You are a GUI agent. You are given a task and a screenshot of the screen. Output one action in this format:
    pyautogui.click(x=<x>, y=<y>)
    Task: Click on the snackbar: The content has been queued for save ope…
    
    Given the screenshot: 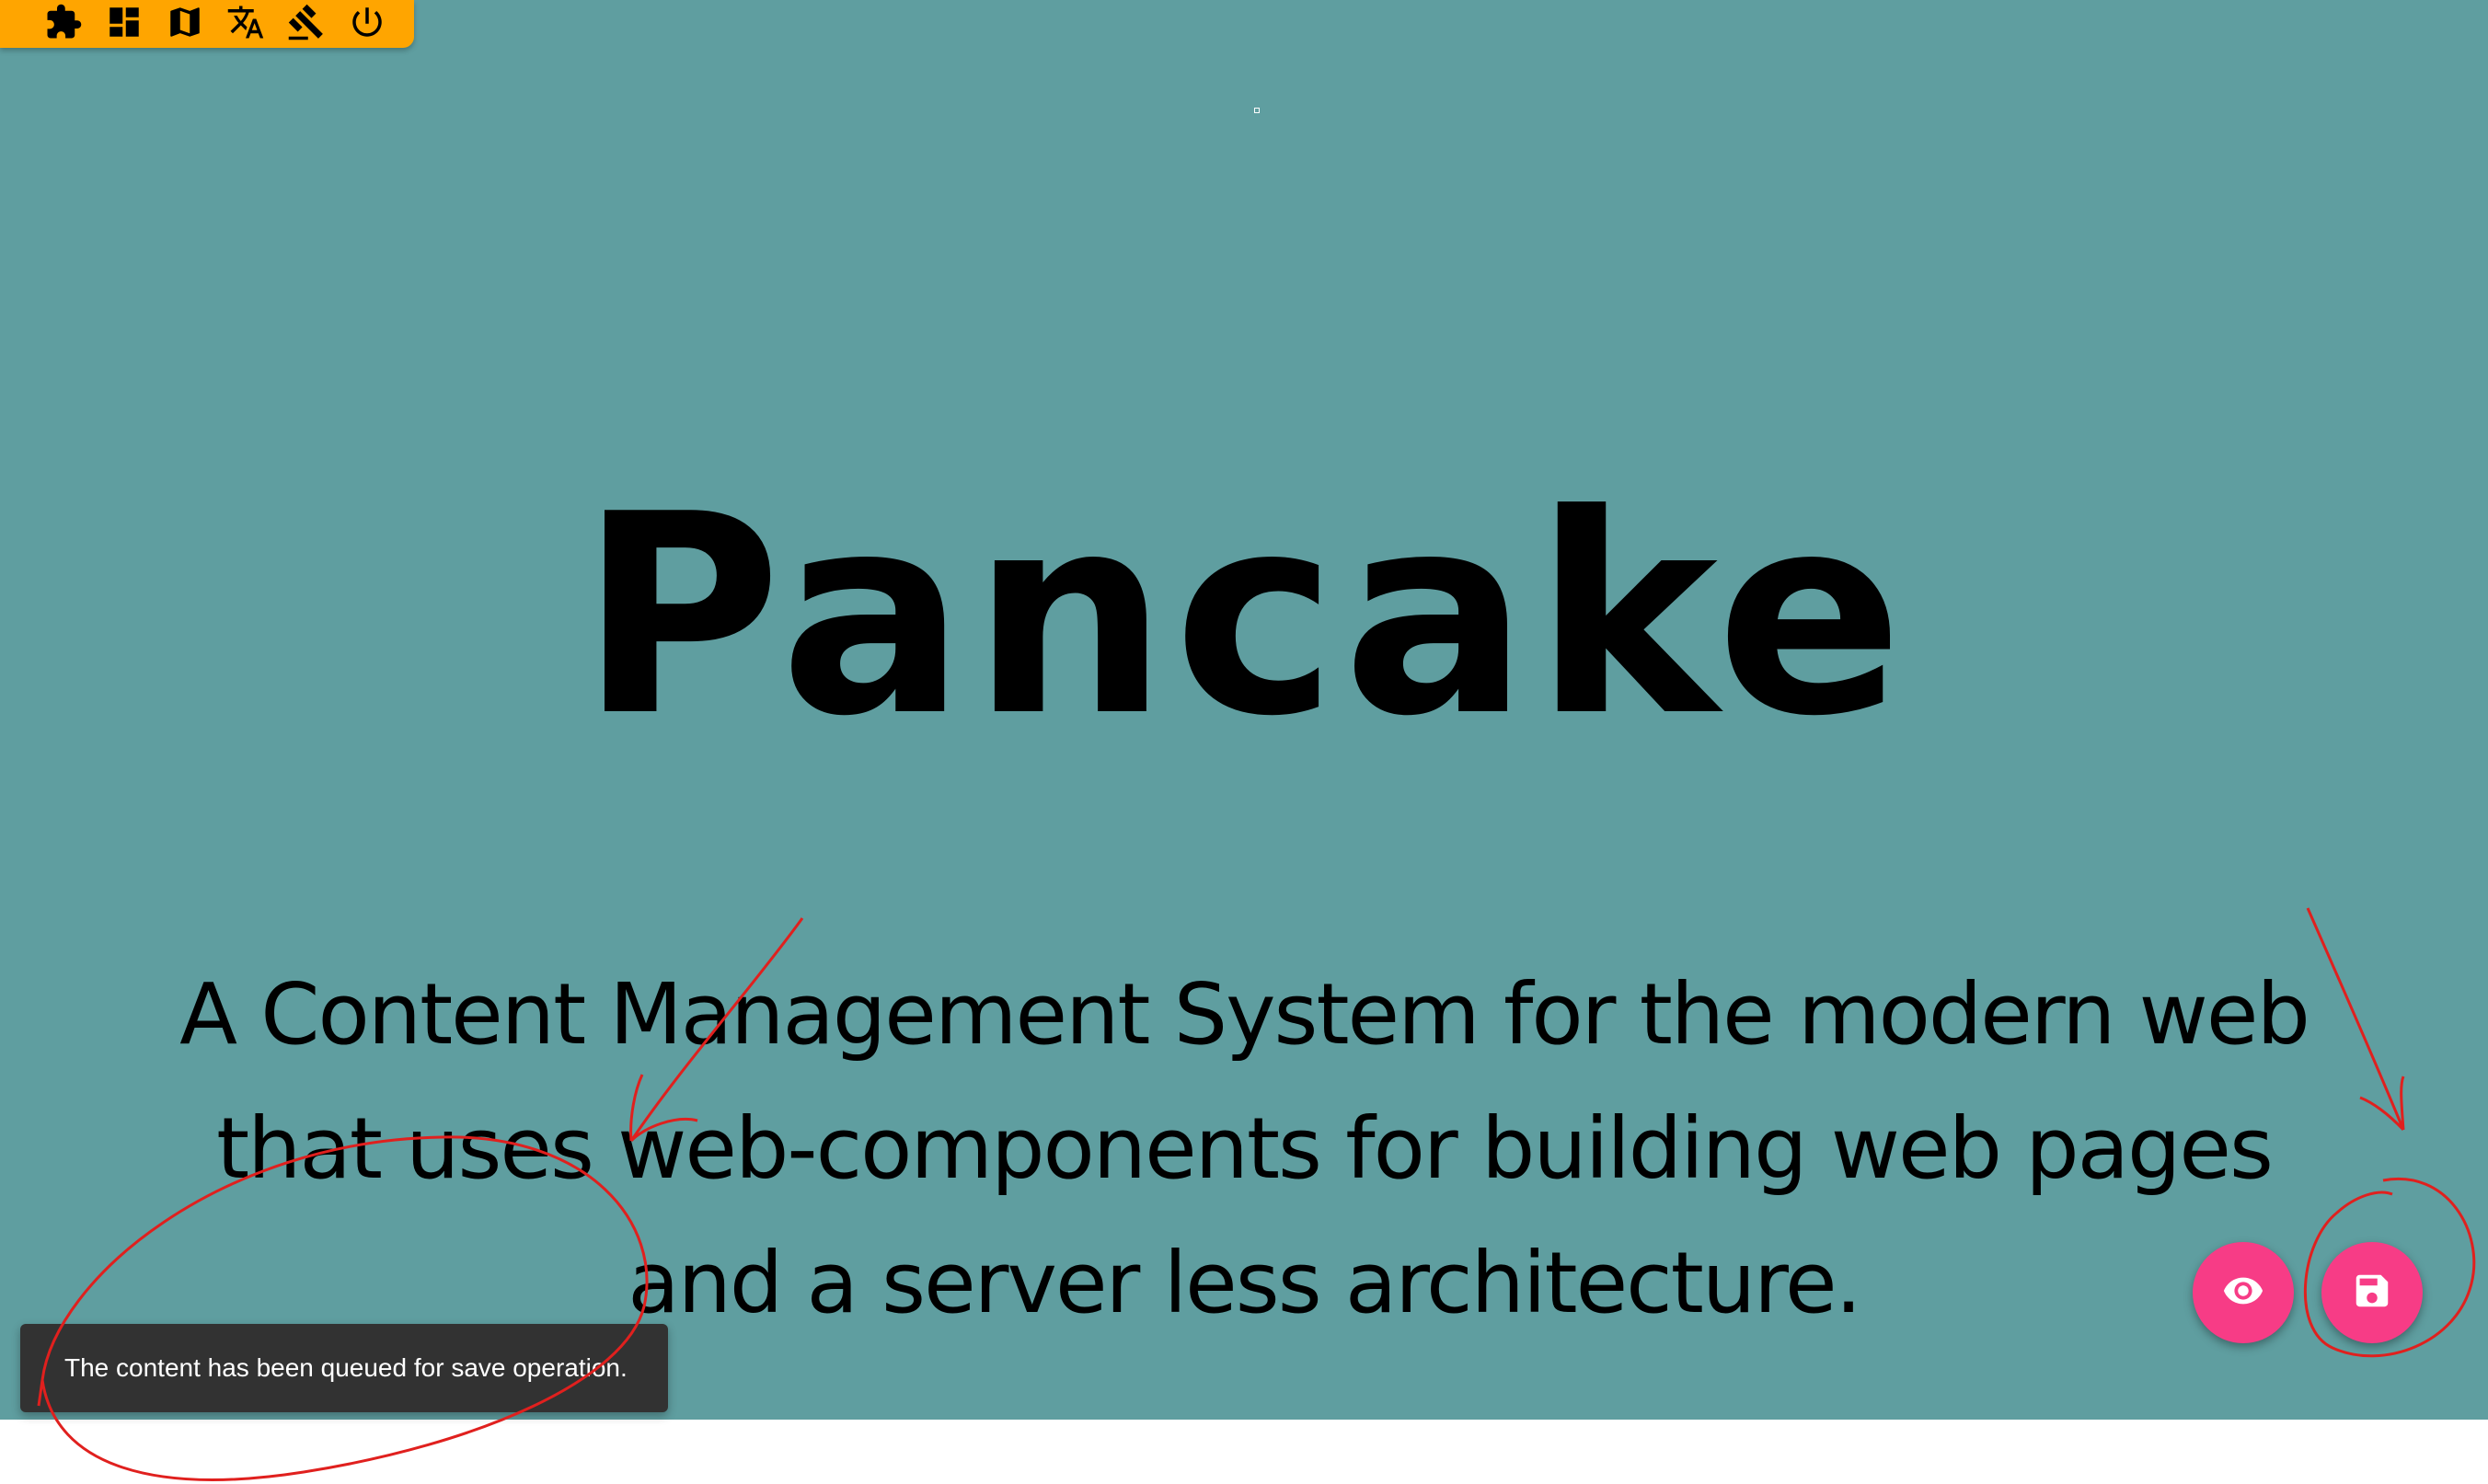 What is the action you would take?
    pyautogui.click(x=344, y=1368)
    